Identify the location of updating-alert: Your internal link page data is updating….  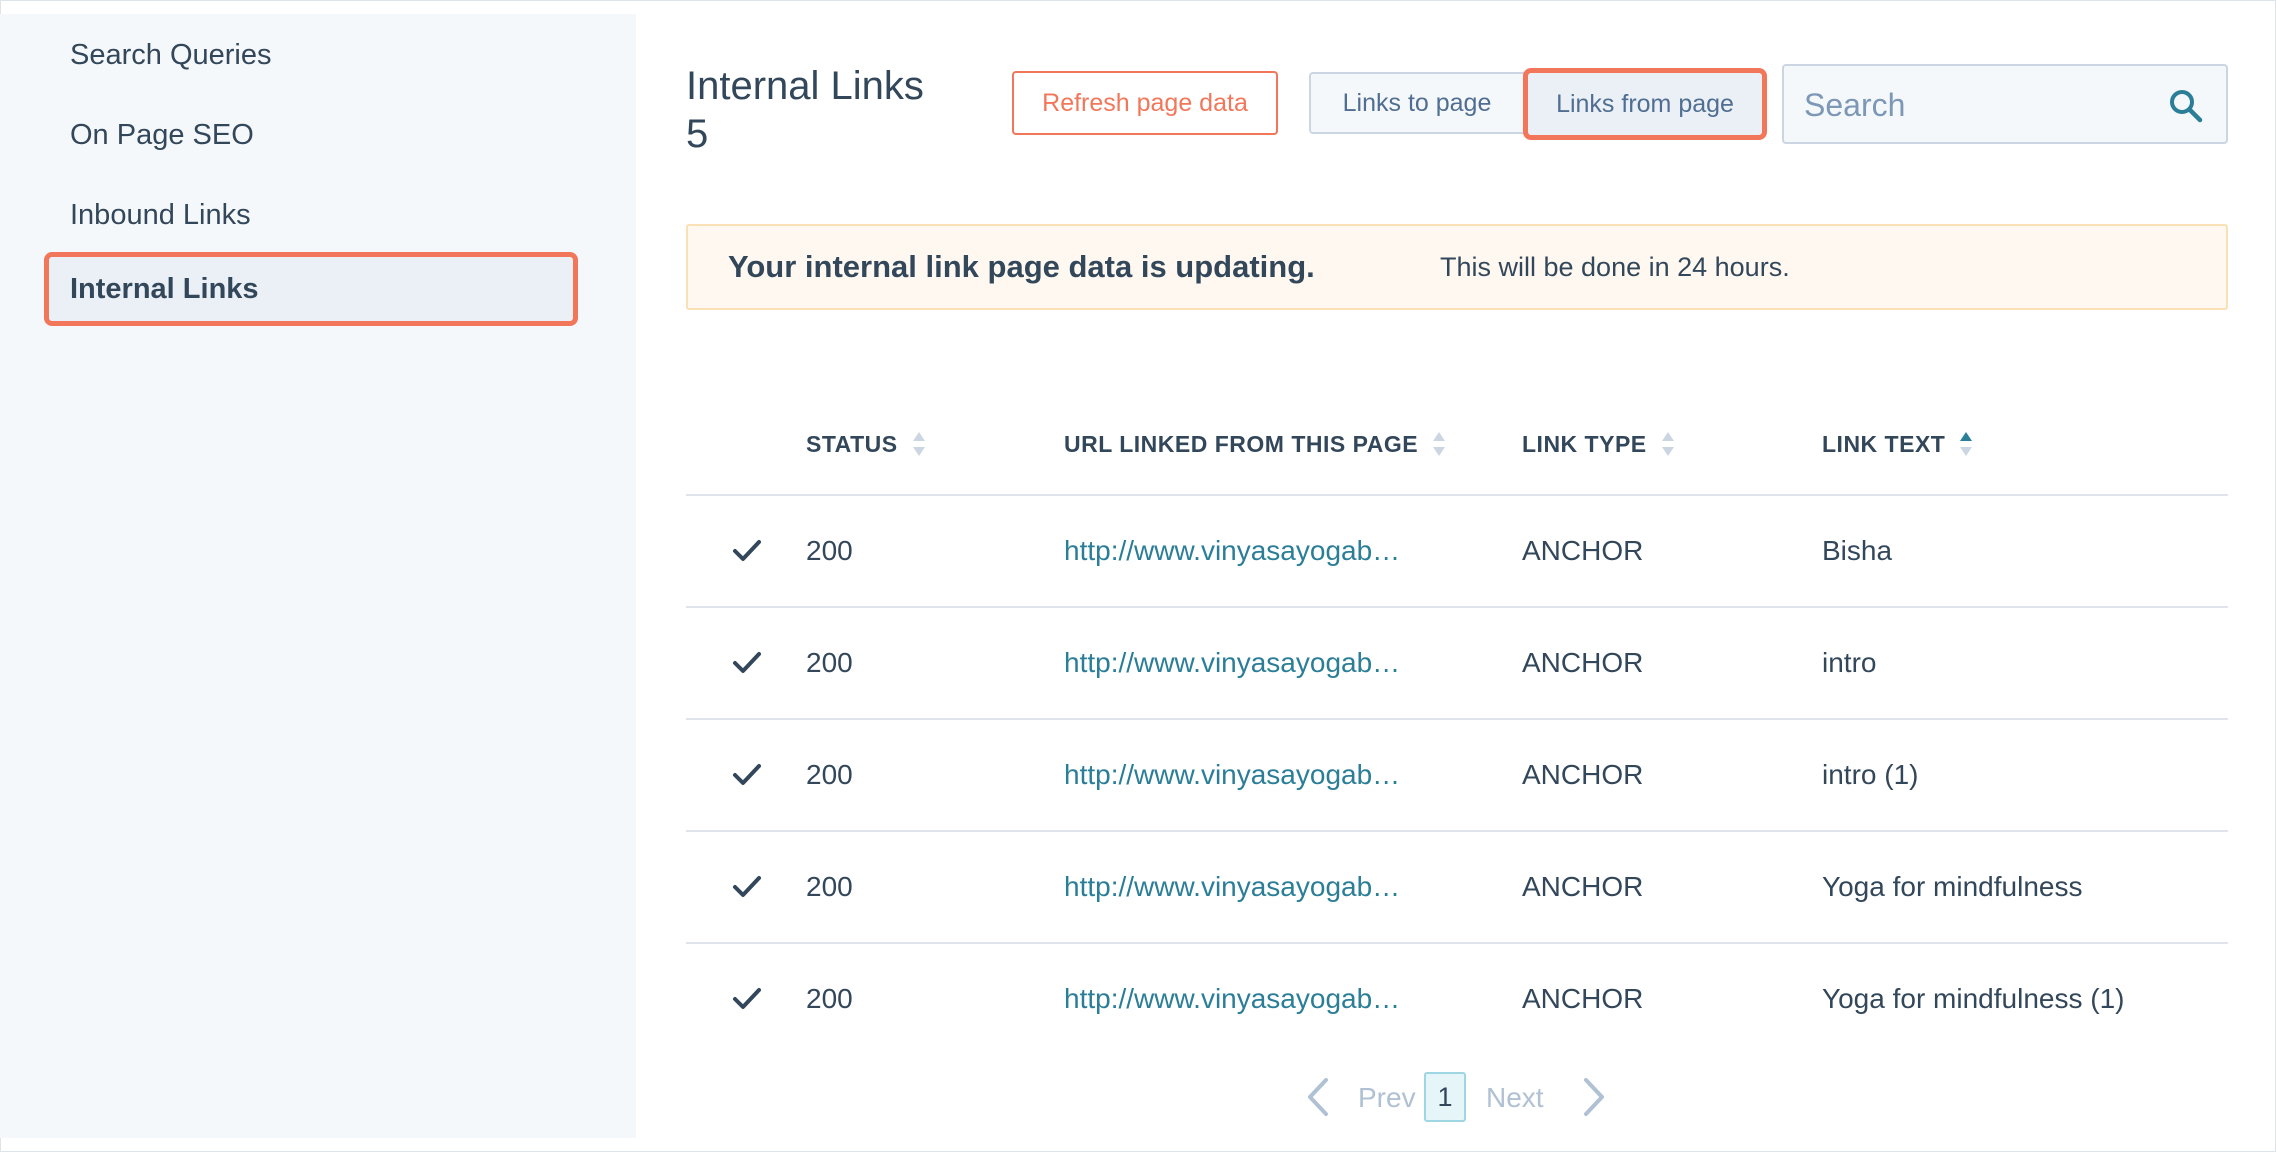
(1457, 267).